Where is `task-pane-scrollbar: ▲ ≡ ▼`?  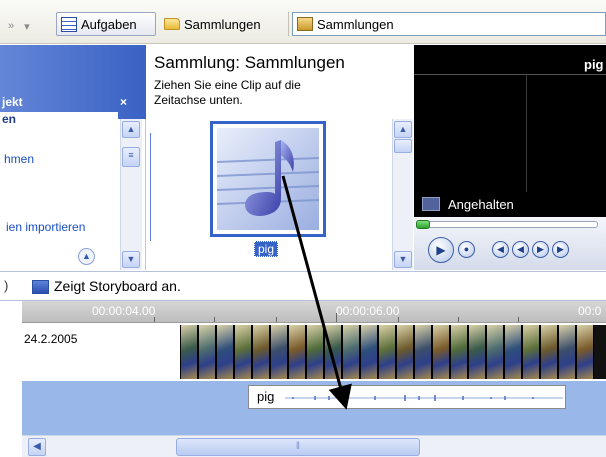
task-pane-scrollbar: ▲ ≡ ▼ is located at coordinates (131, 194).